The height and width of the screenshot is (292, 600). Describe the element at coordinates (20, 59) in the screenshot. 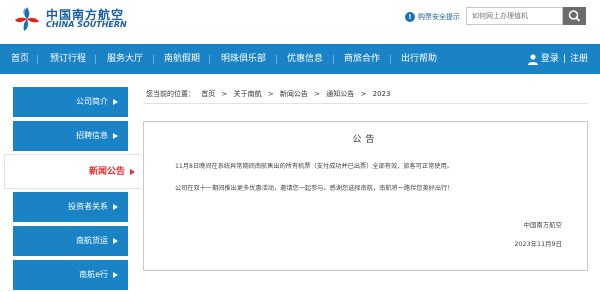

I see `nav-home: 首页` at that location.